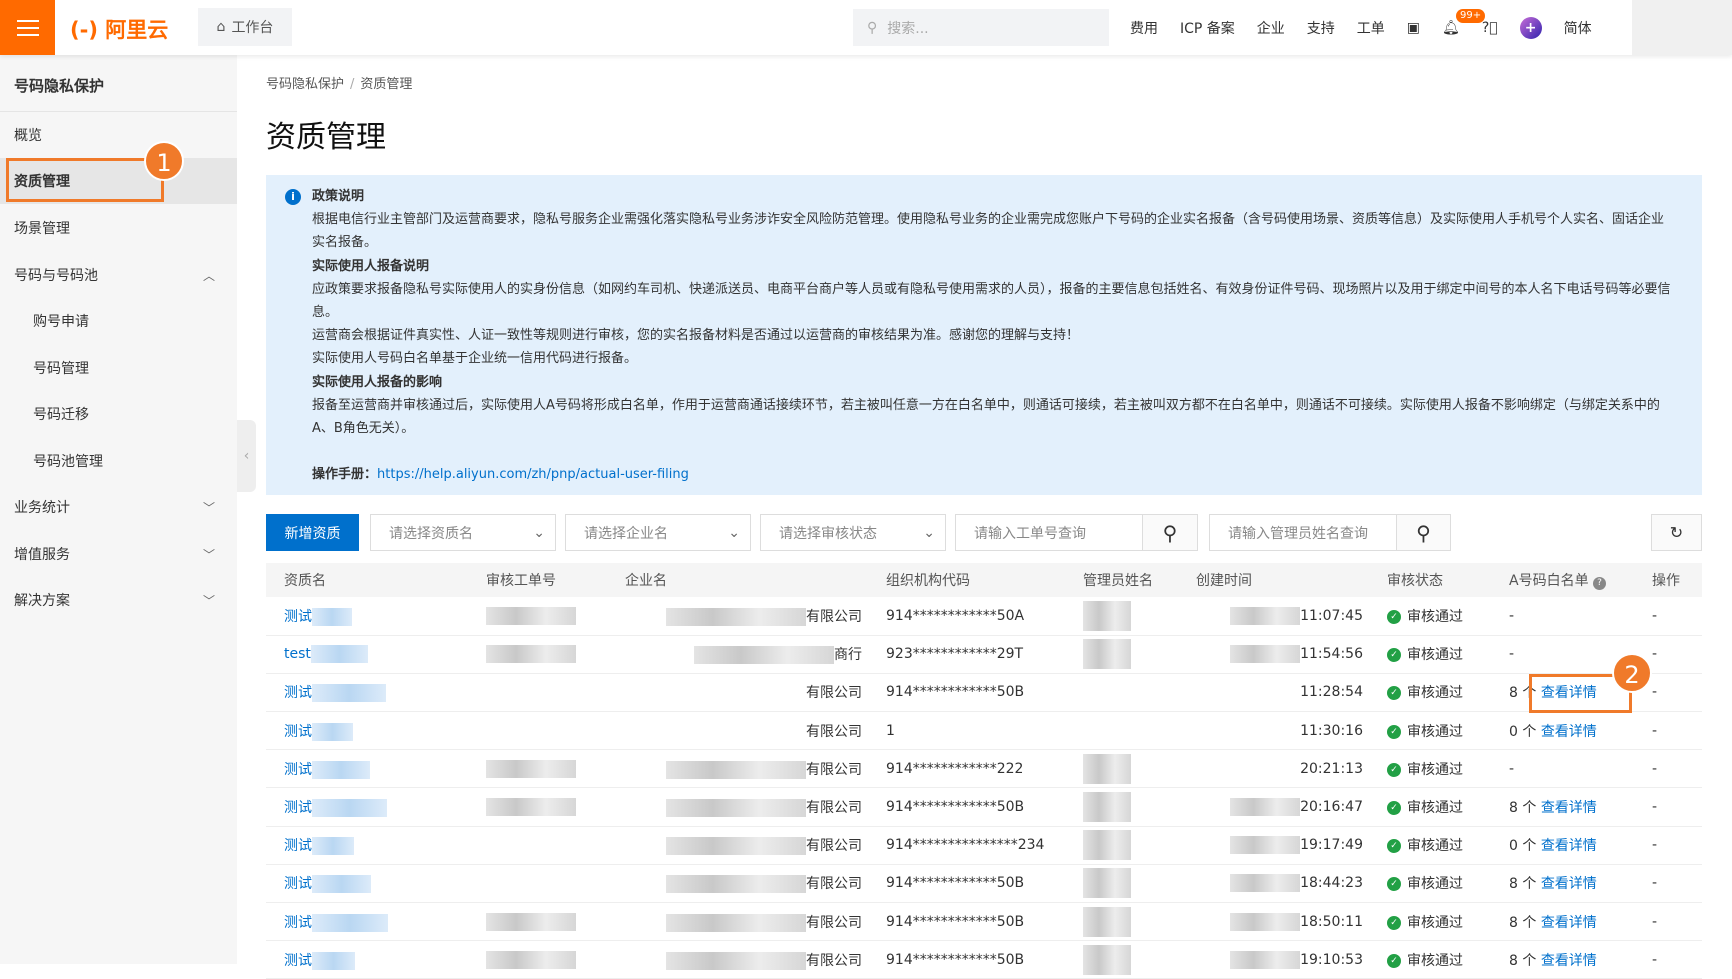  I want to click on company-name: 有限公司, so click(834, 808).